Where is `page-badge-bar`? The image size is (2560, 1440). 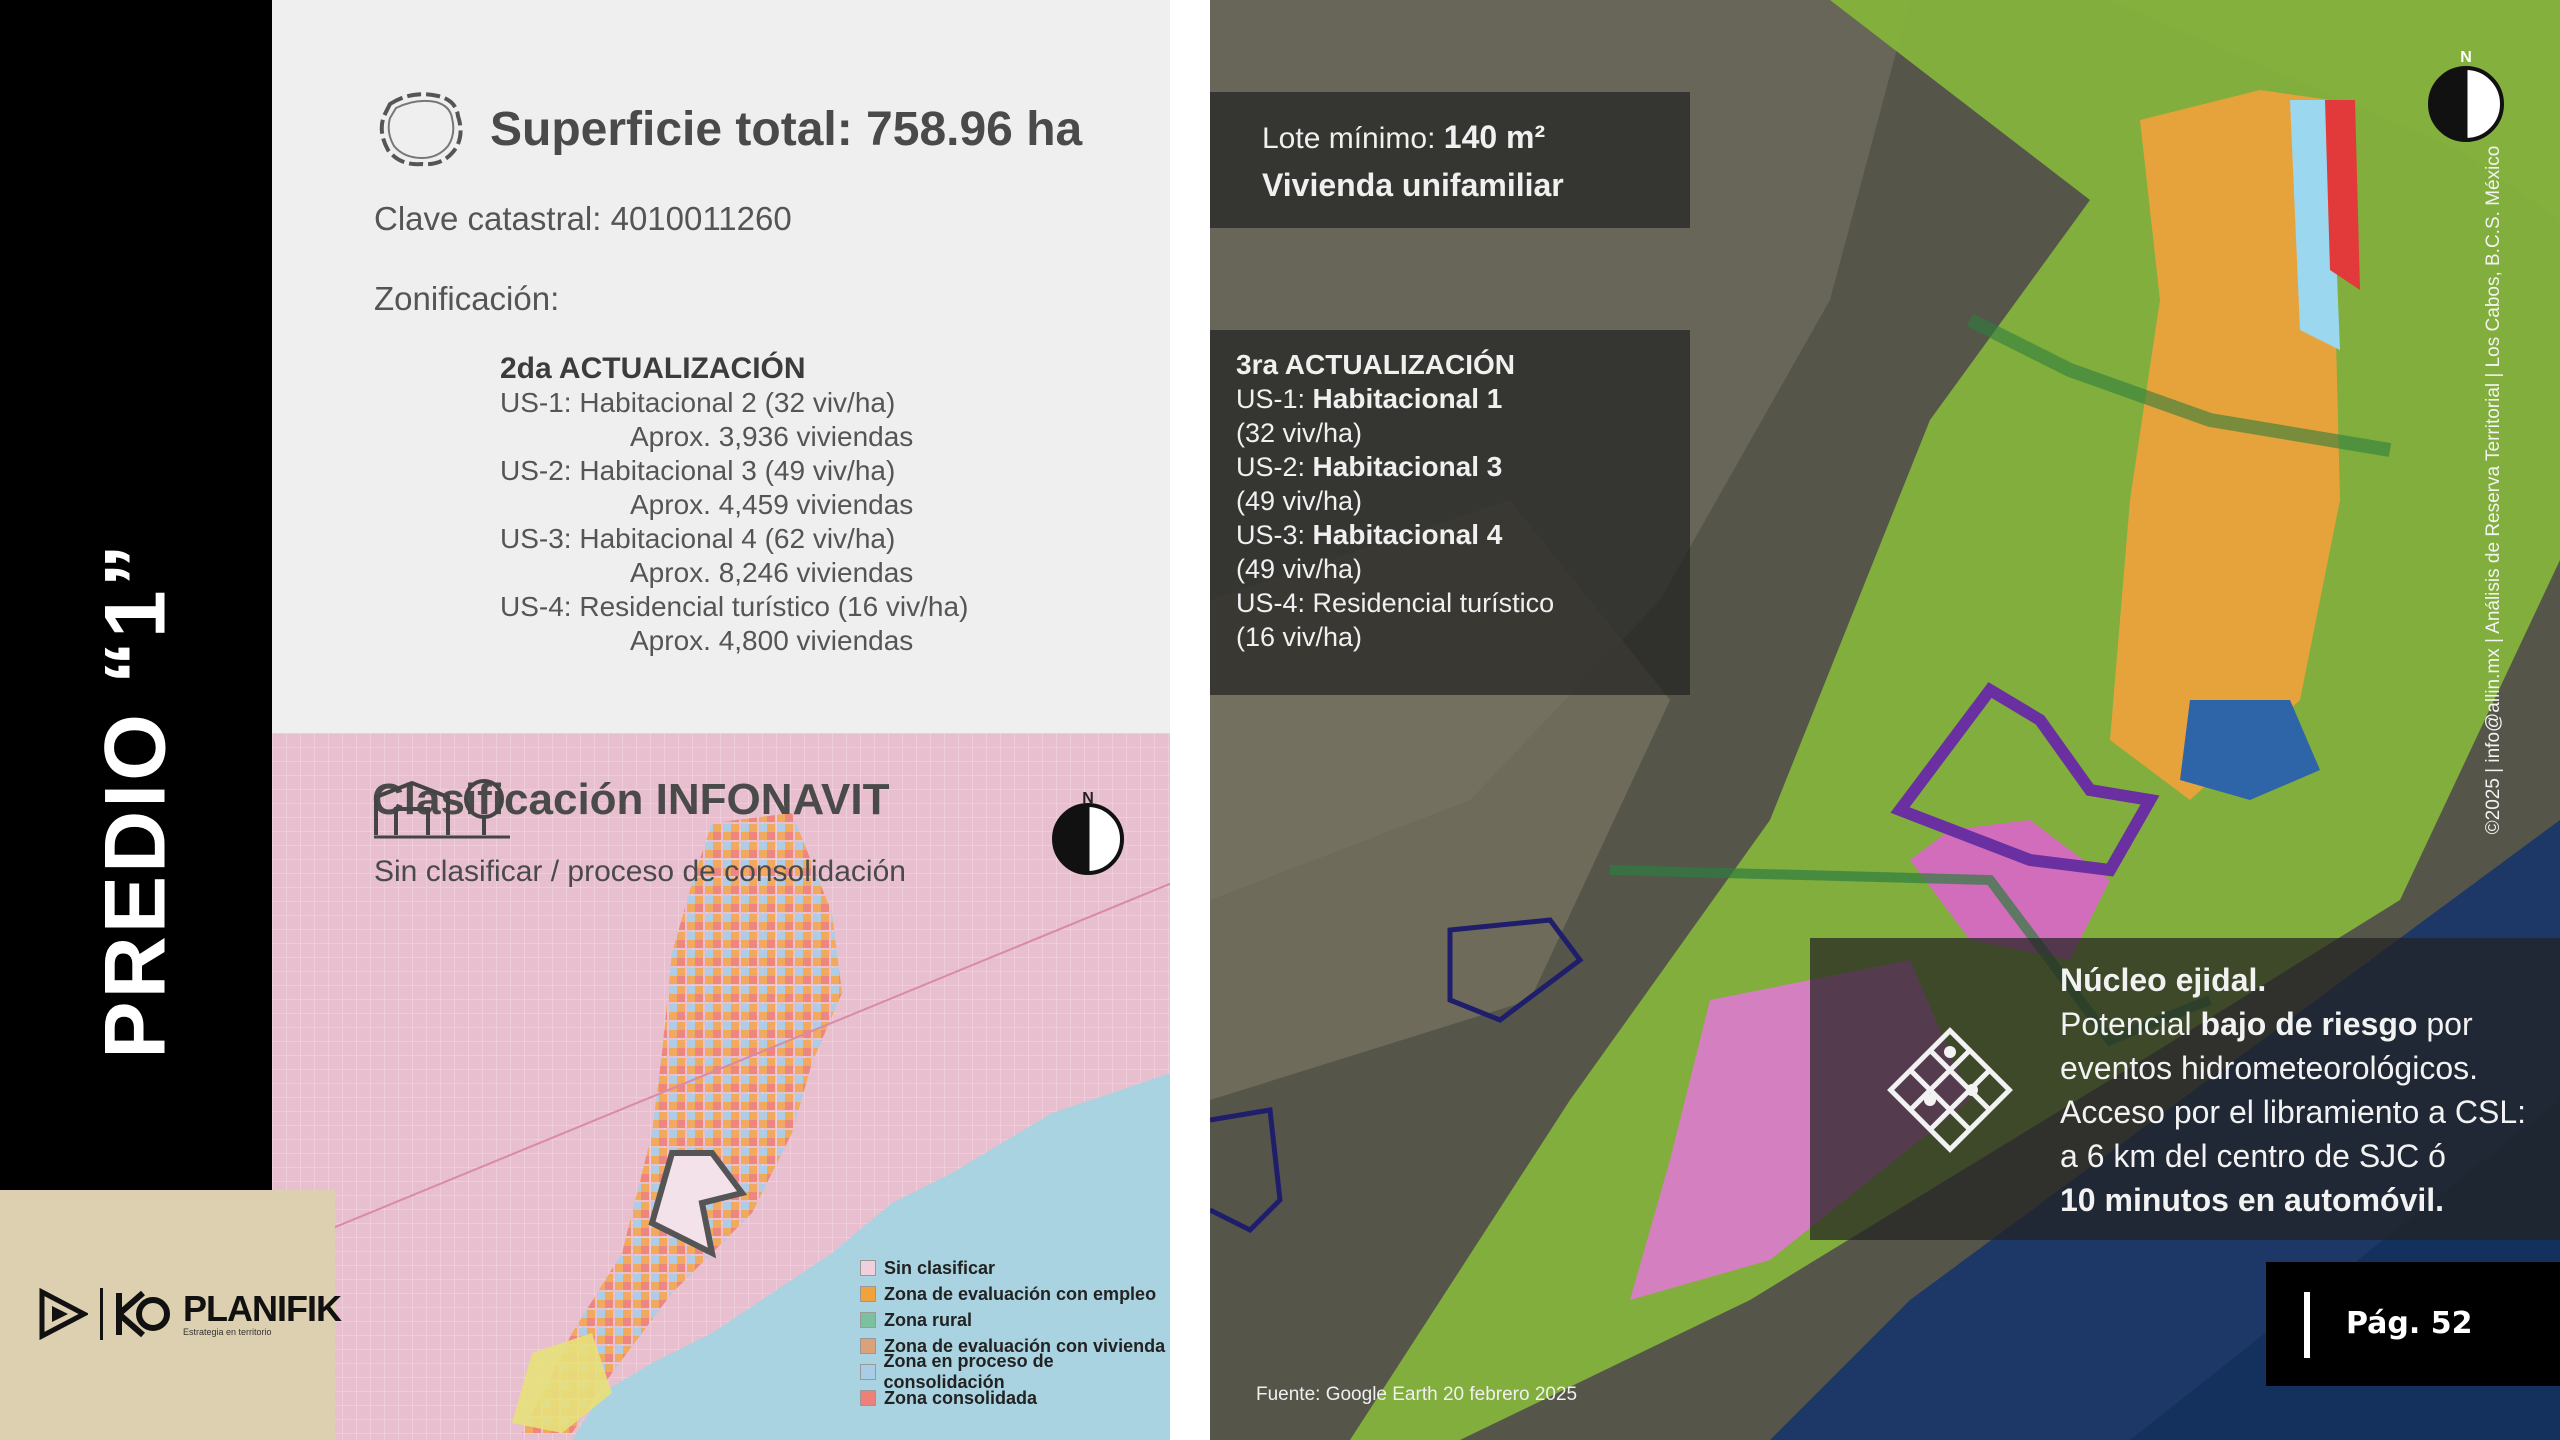 page-badge-bar is located at coordinates (2307, 1325).